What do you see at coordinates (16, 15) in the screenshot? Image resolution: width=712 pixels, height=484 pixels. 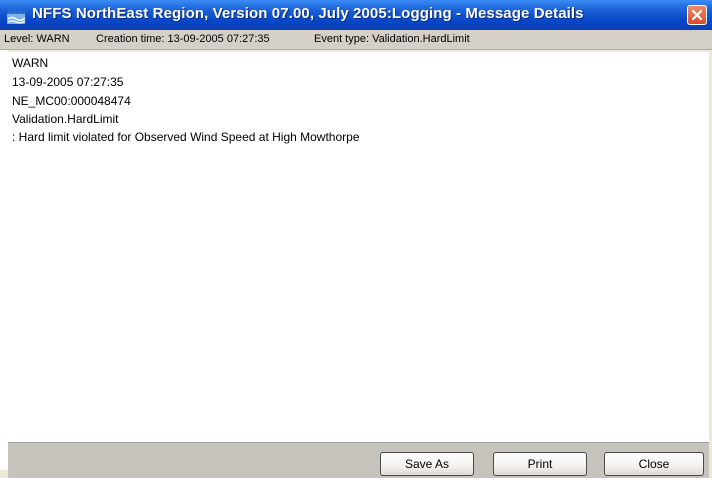 I see `app-logo-icon` at bounding box center [16, 15].